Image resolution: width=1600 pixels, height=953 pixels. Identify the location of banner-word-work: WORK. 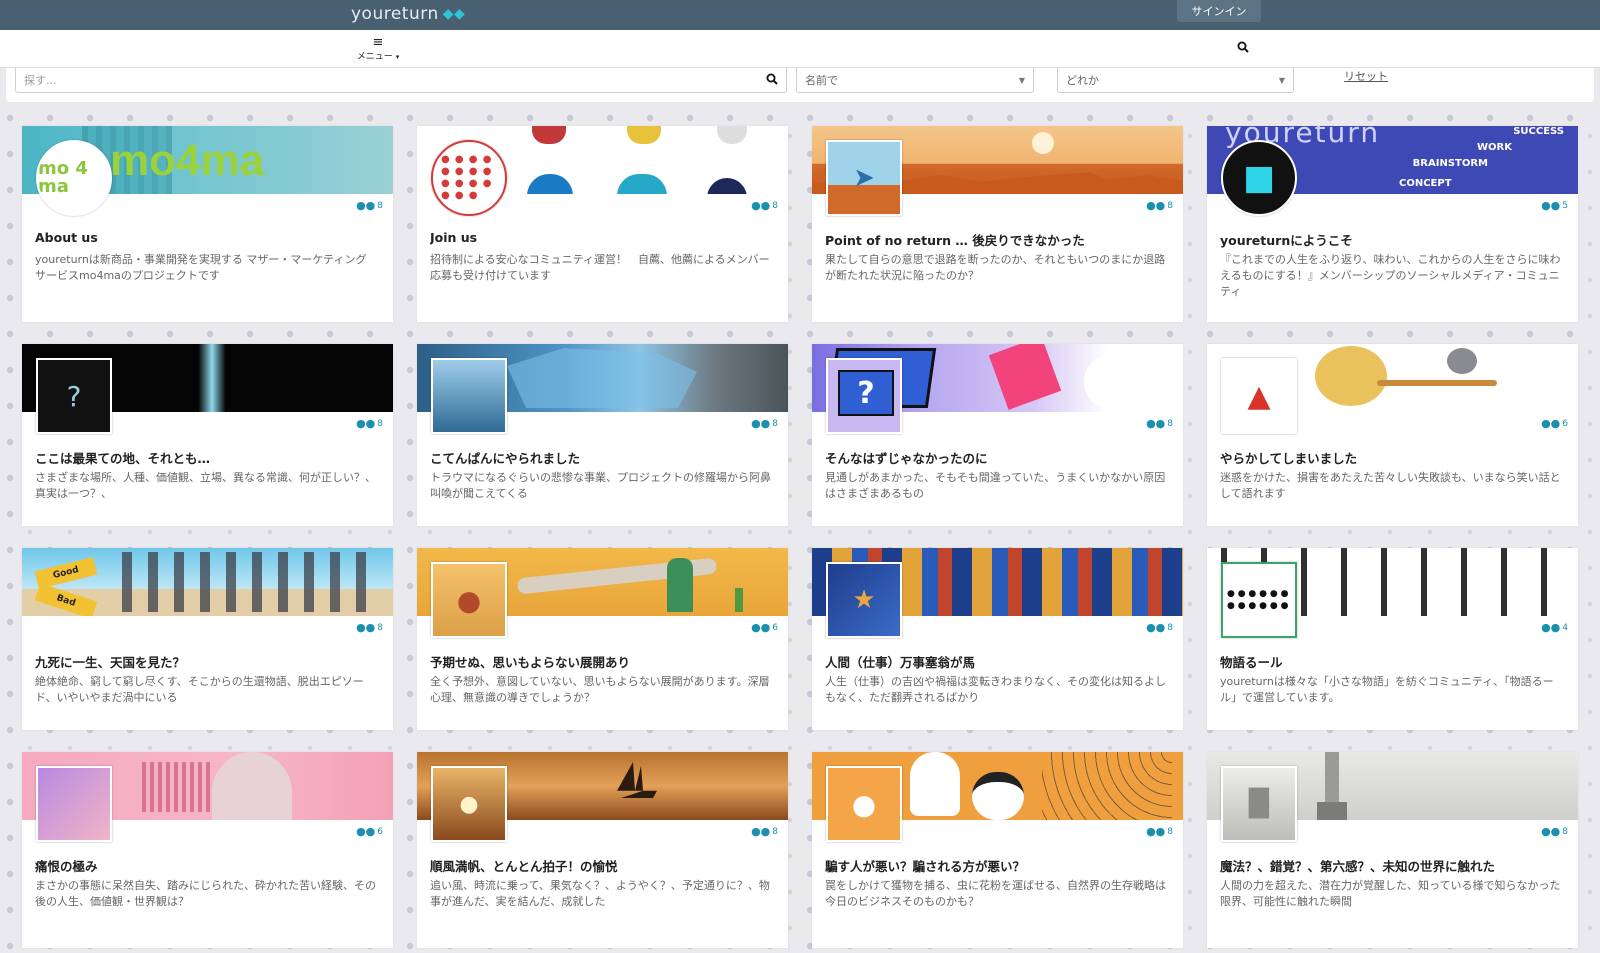
(1494, 147).